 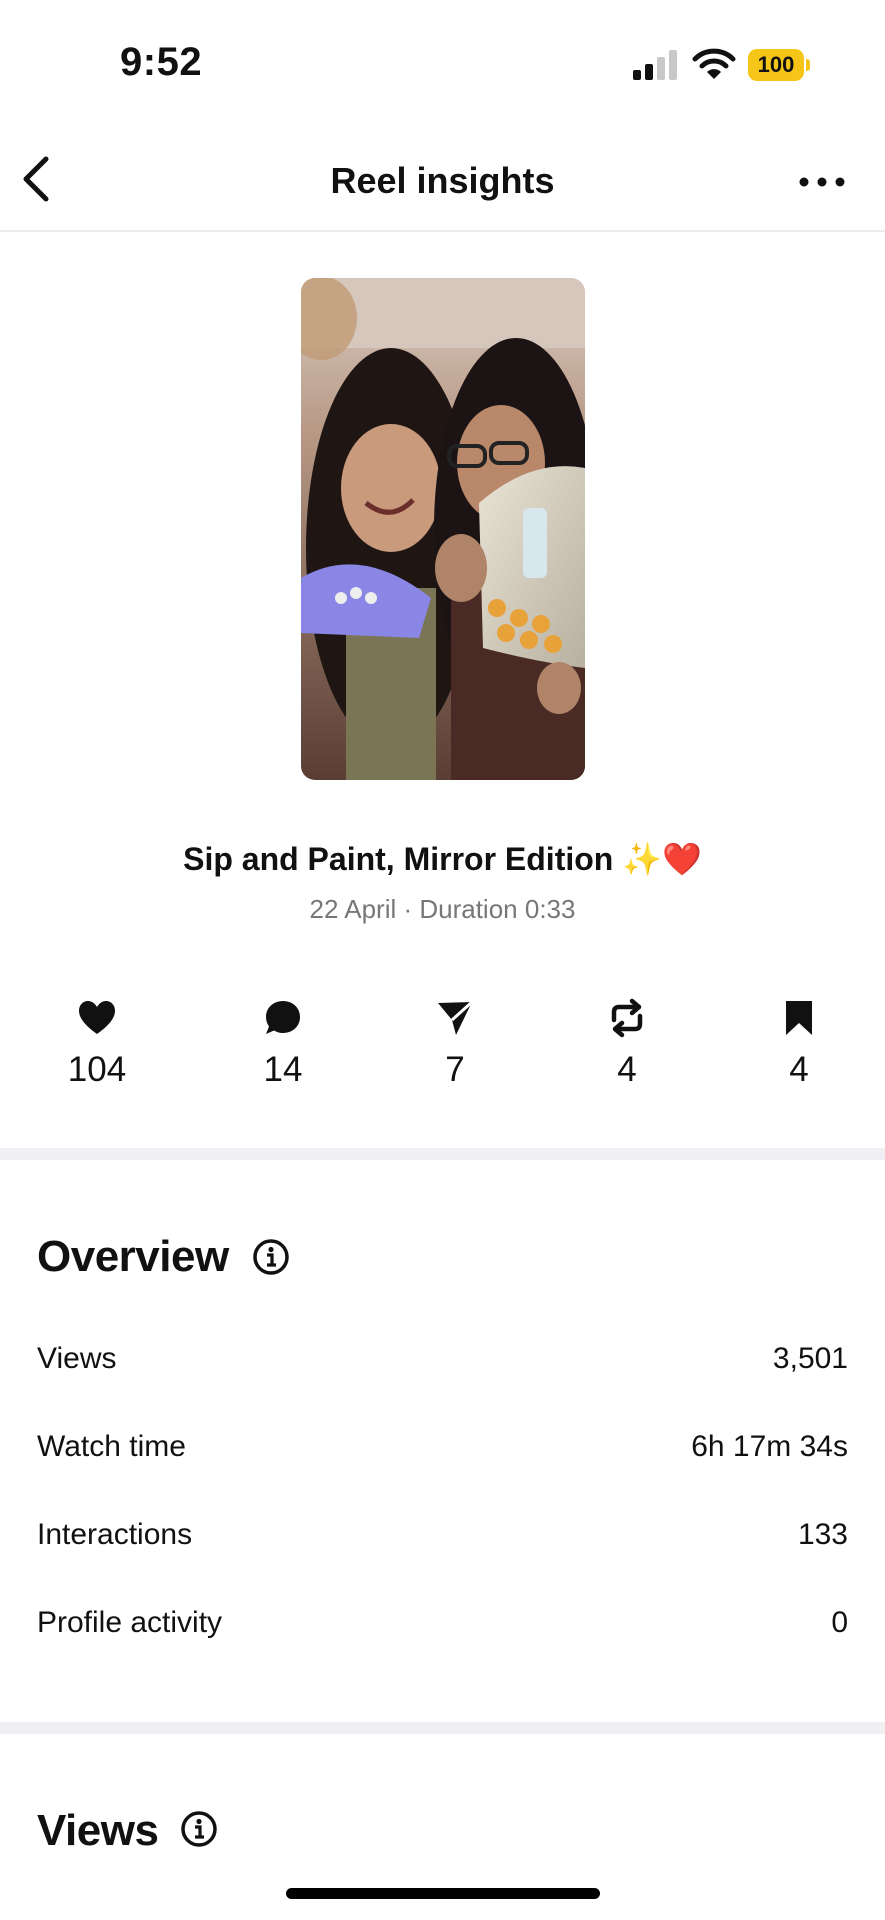 What do you see at coordinates (283, 1069) in the screenshot?
I see `comments-count: 14` at bounding box center [283, 1069].